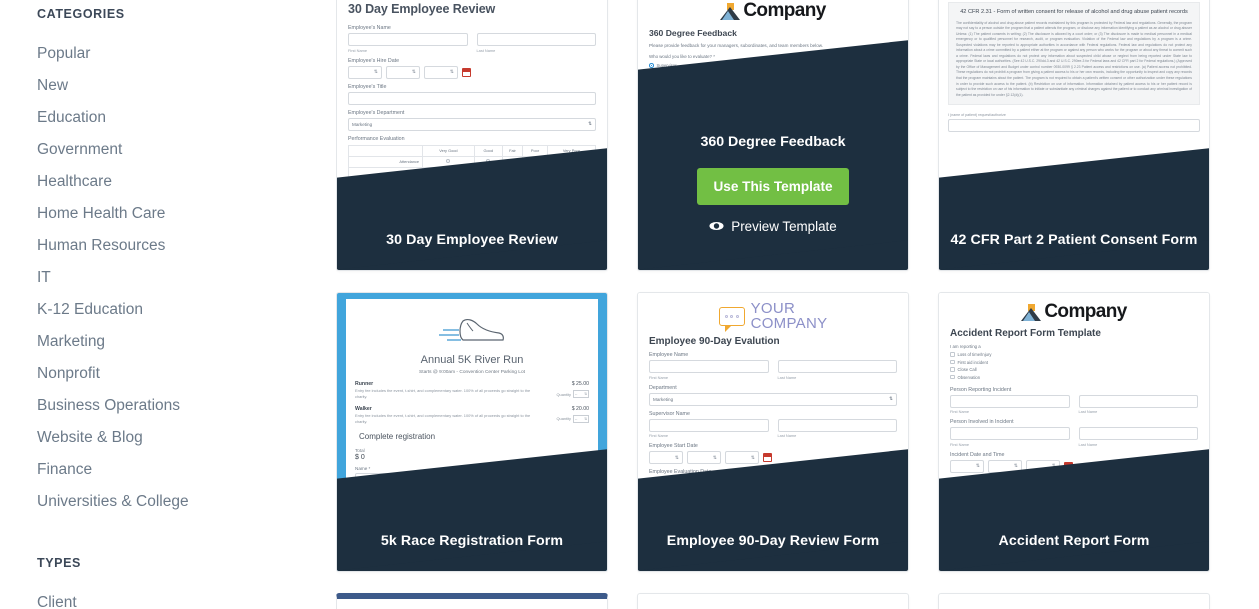 The image size is (1259, 609). Describe the element at coordinates (1074, 126) in the screenshot. I see `patient-name-input` at that location.